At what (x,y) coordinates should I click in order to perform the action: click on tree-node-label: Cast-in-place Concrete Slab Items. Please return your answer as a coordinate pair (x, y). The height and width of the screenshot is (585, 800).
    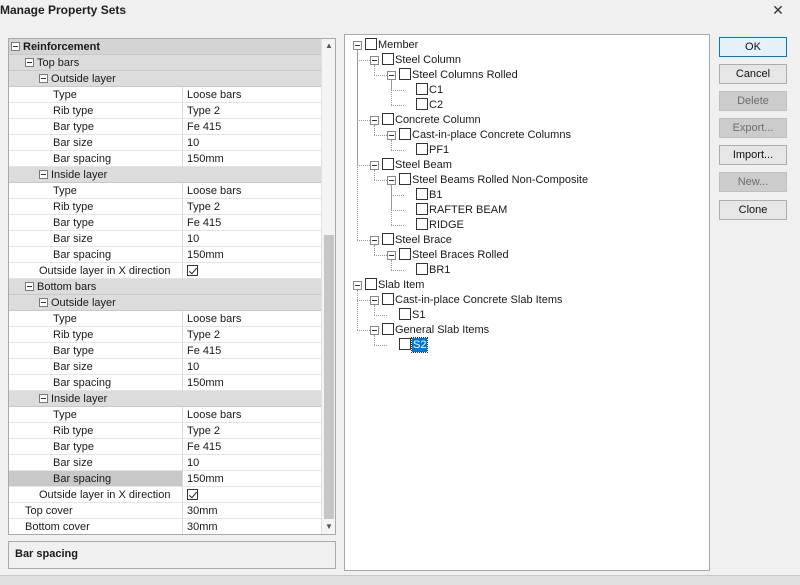
    Looking at the image, I should click on (479, 300).